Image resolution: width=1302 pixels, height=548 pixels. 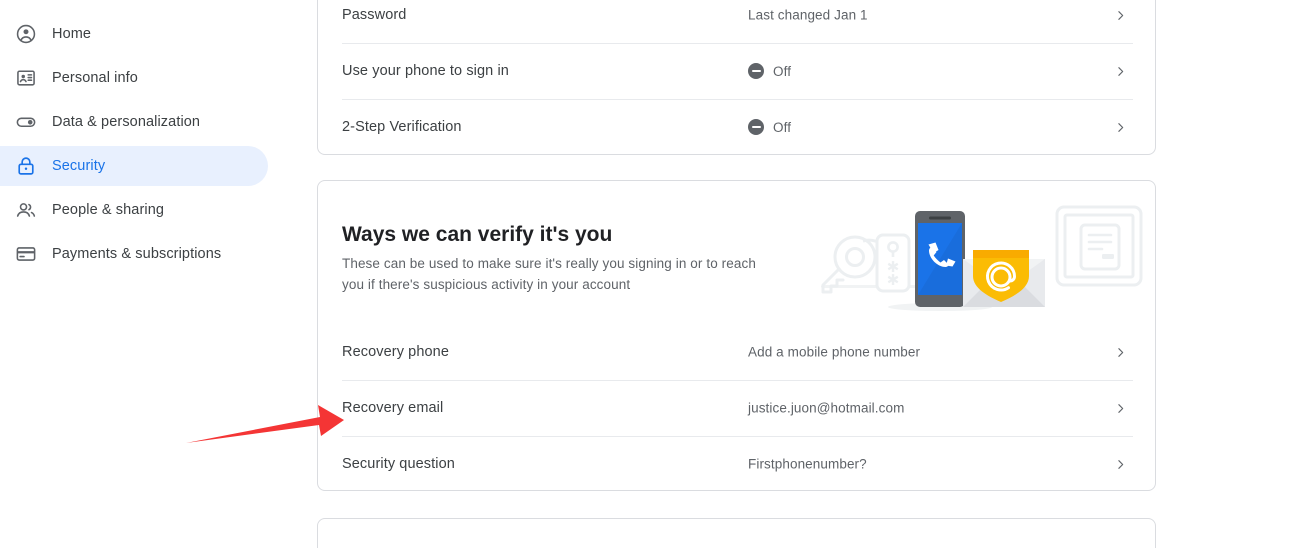 What do you see at coordinates (398, 464) in the screenshot?
I see `row-label: Security question` at bounding box center [398, 464].